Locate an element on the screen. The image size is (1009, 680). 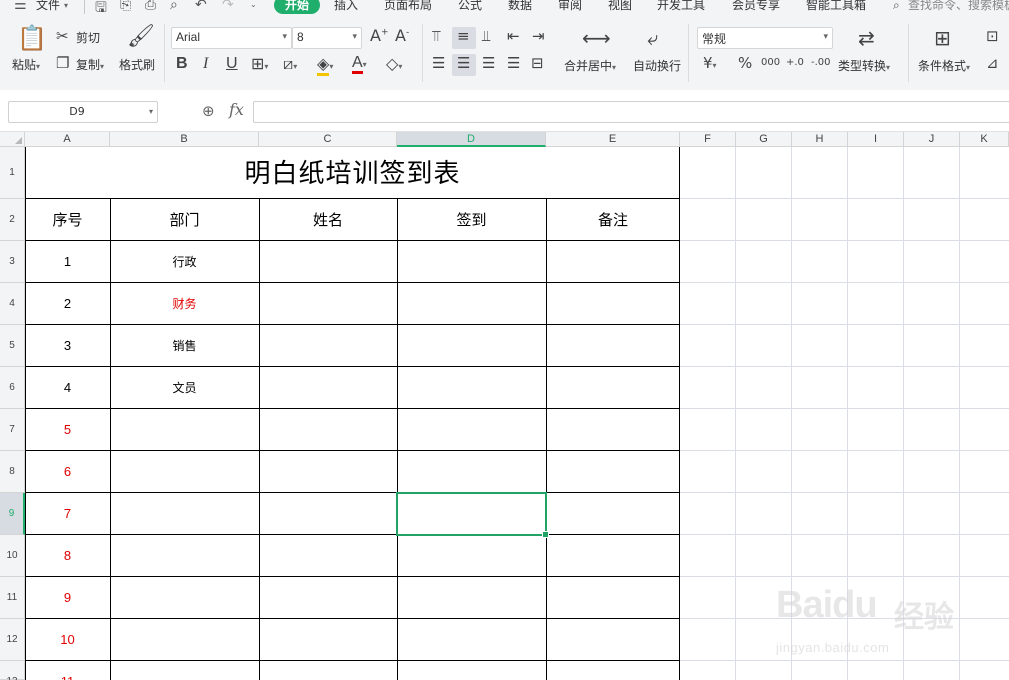
row-header-13: 13 is located at coordinates (12, 670).